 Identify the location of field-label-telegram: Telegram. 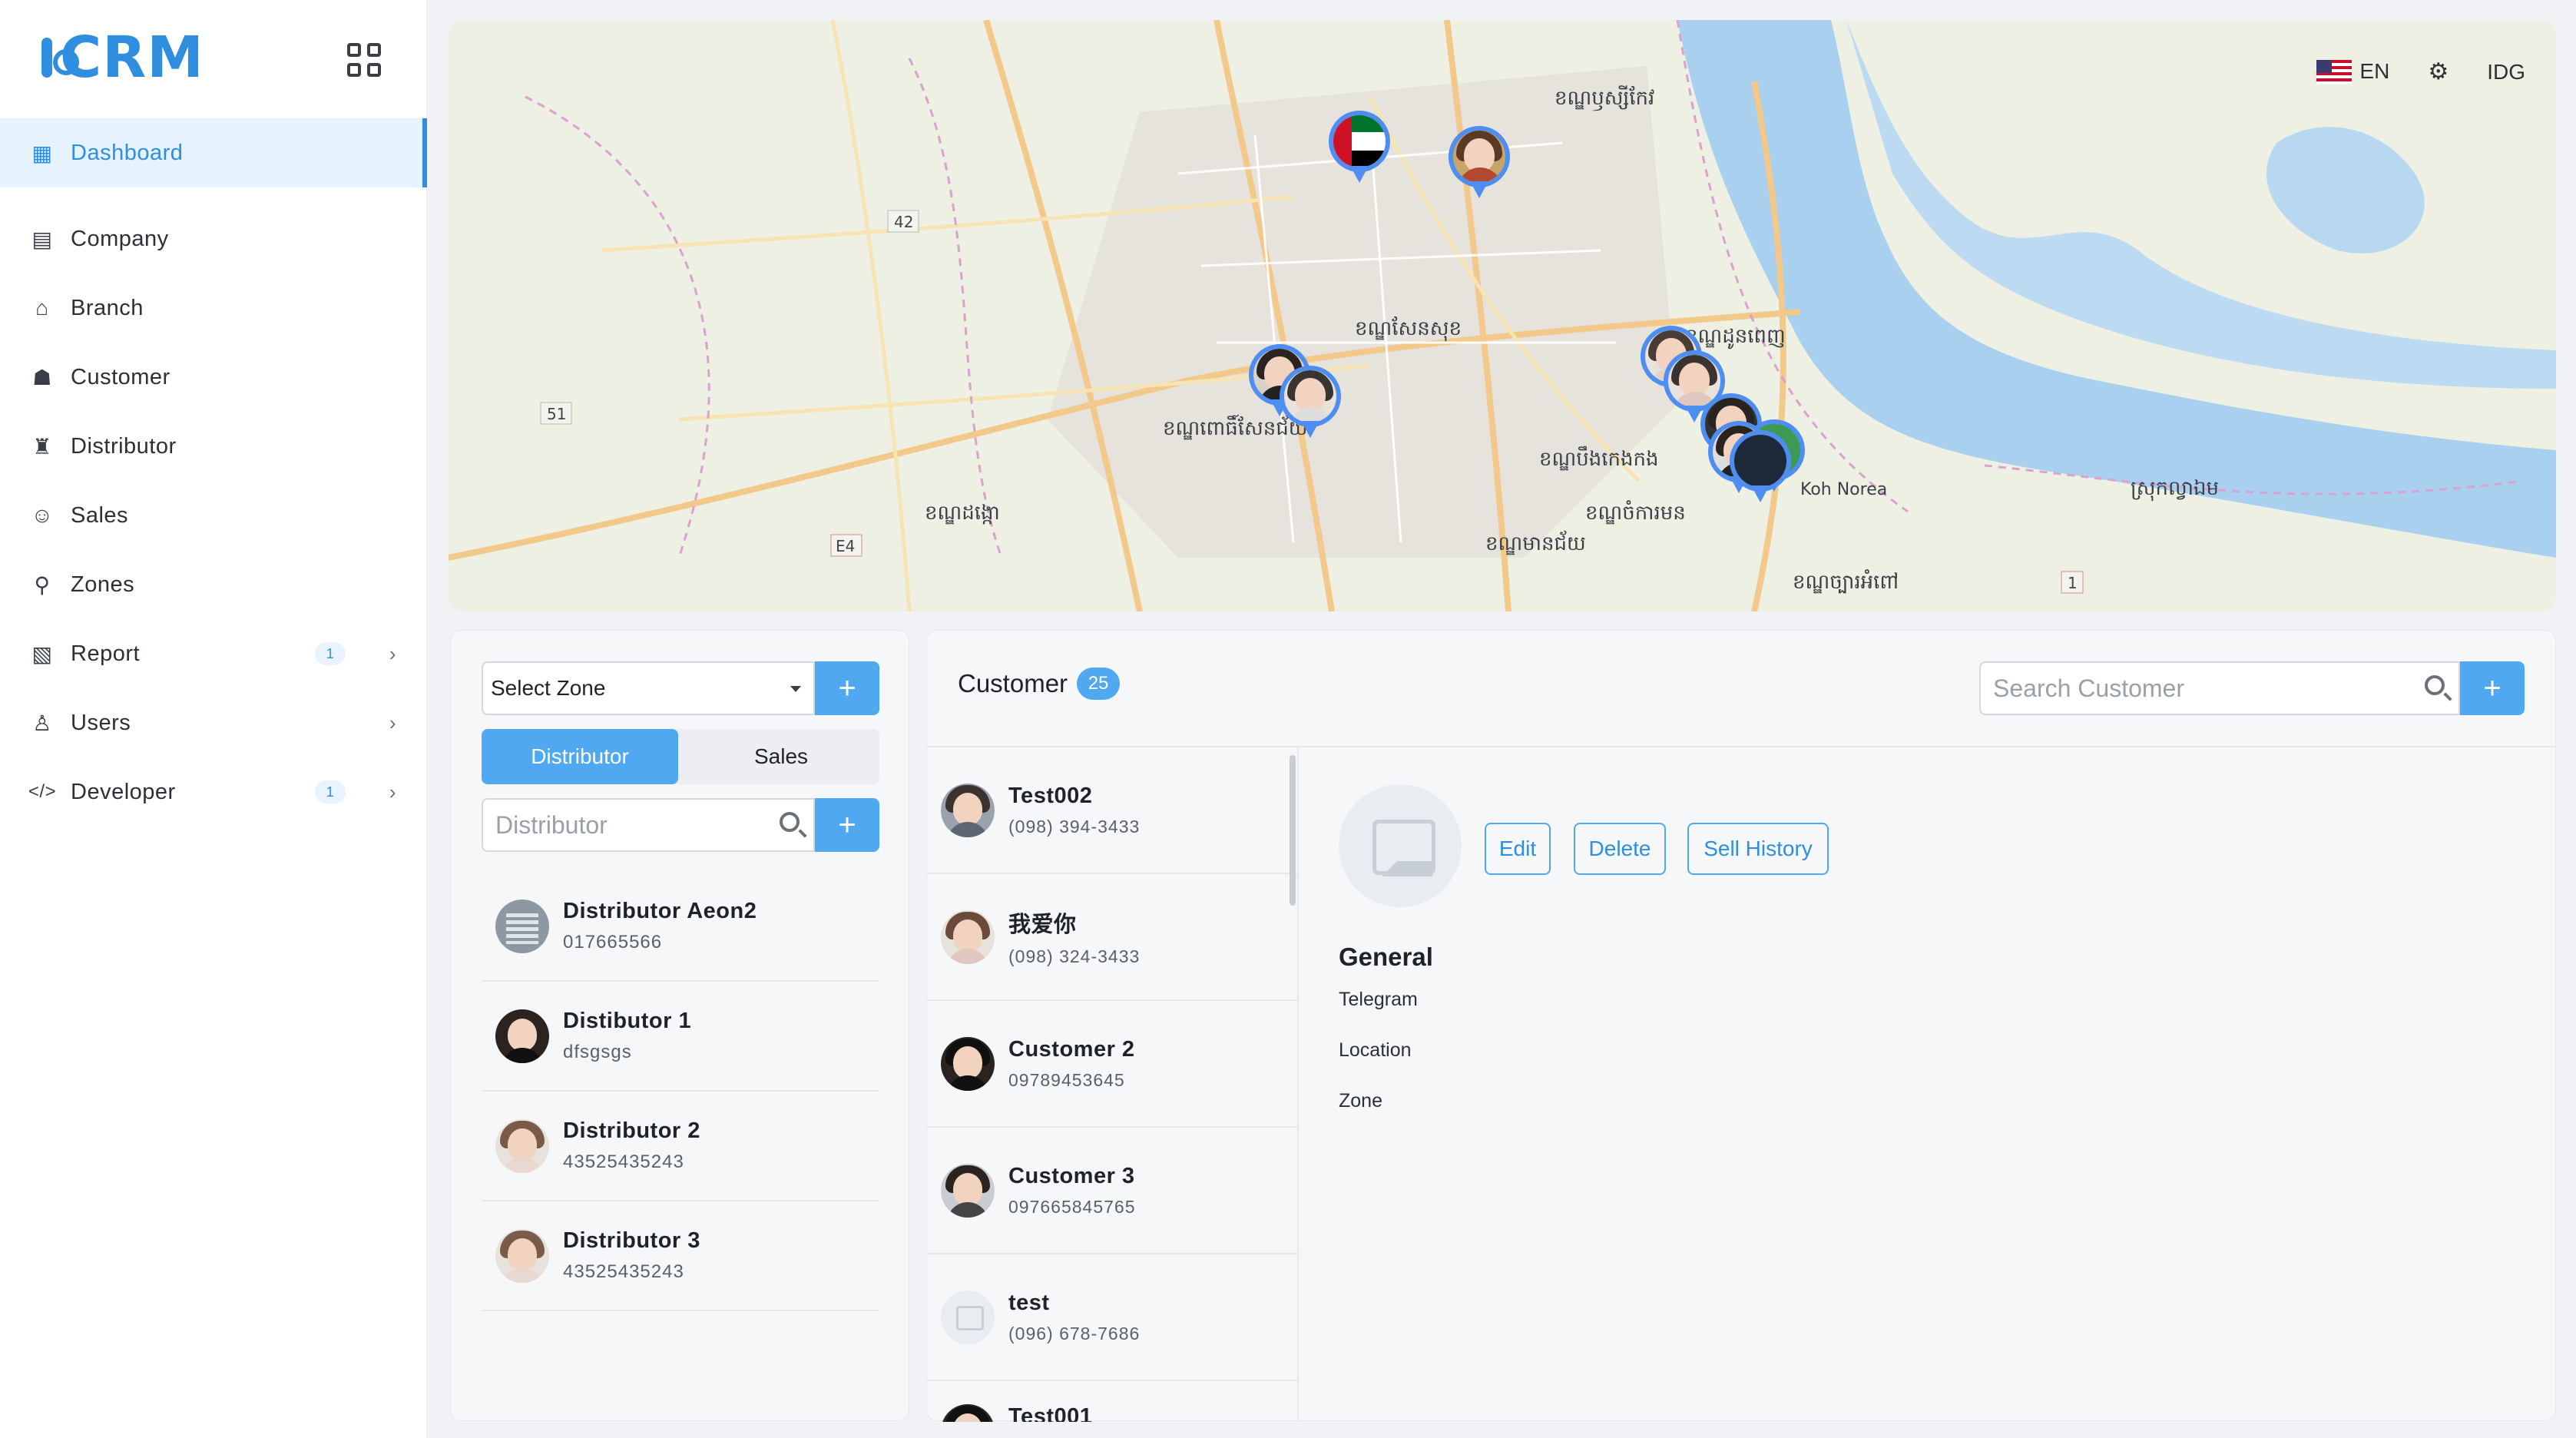
(1378, 1000).